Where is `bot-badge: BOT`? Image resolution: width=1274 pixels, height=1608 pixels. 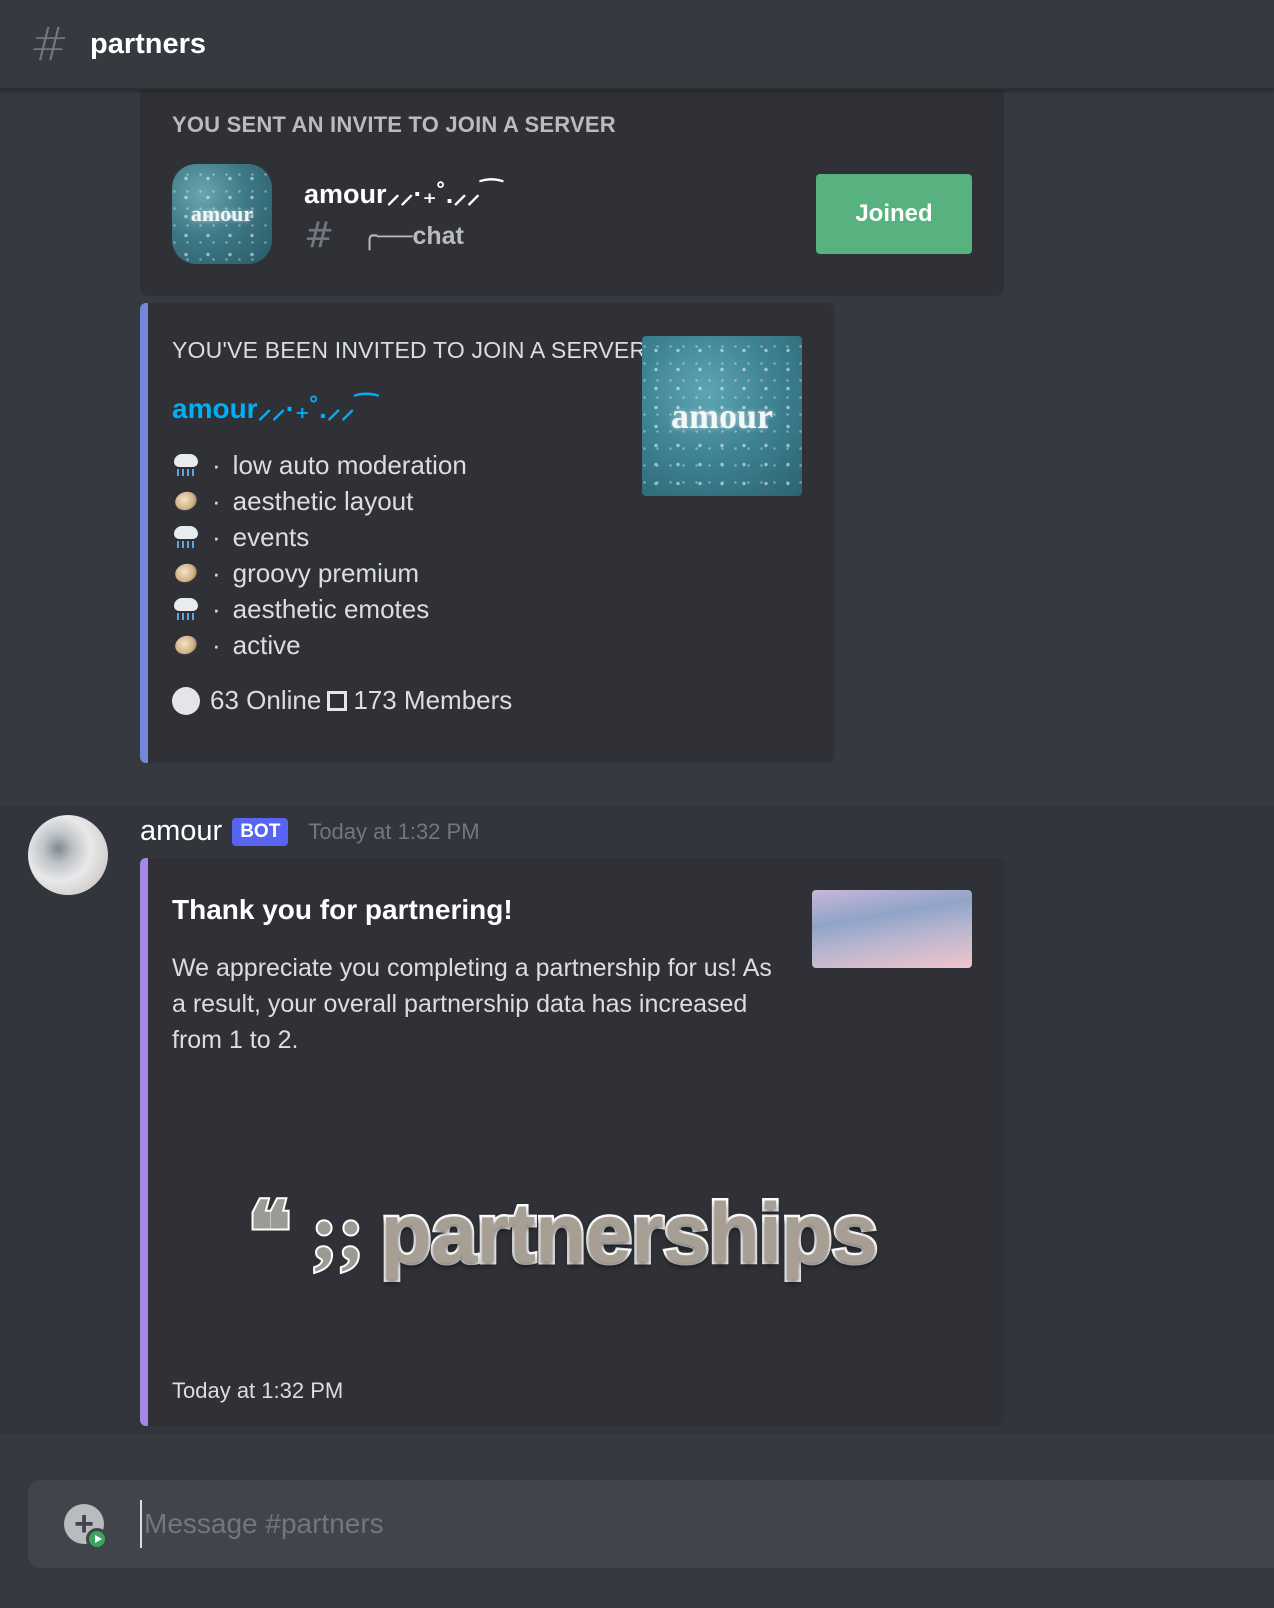
bot-badge: BOT is located at coordinates (260, 831).